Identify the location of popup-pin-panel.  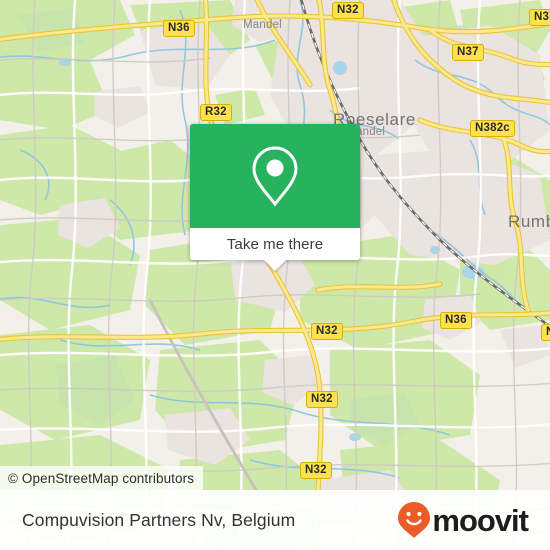
(275, 176).